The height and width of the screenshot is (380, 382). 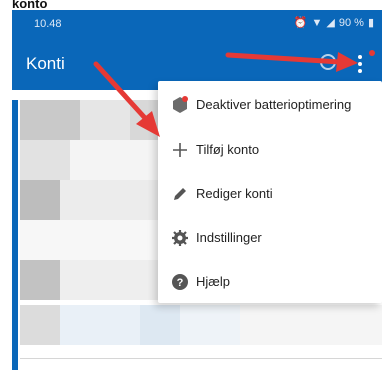 What do you see at coordinates (370, 23) in the screenshot?
I see `battery-icon: ▮` at bounding box center [370, 23].